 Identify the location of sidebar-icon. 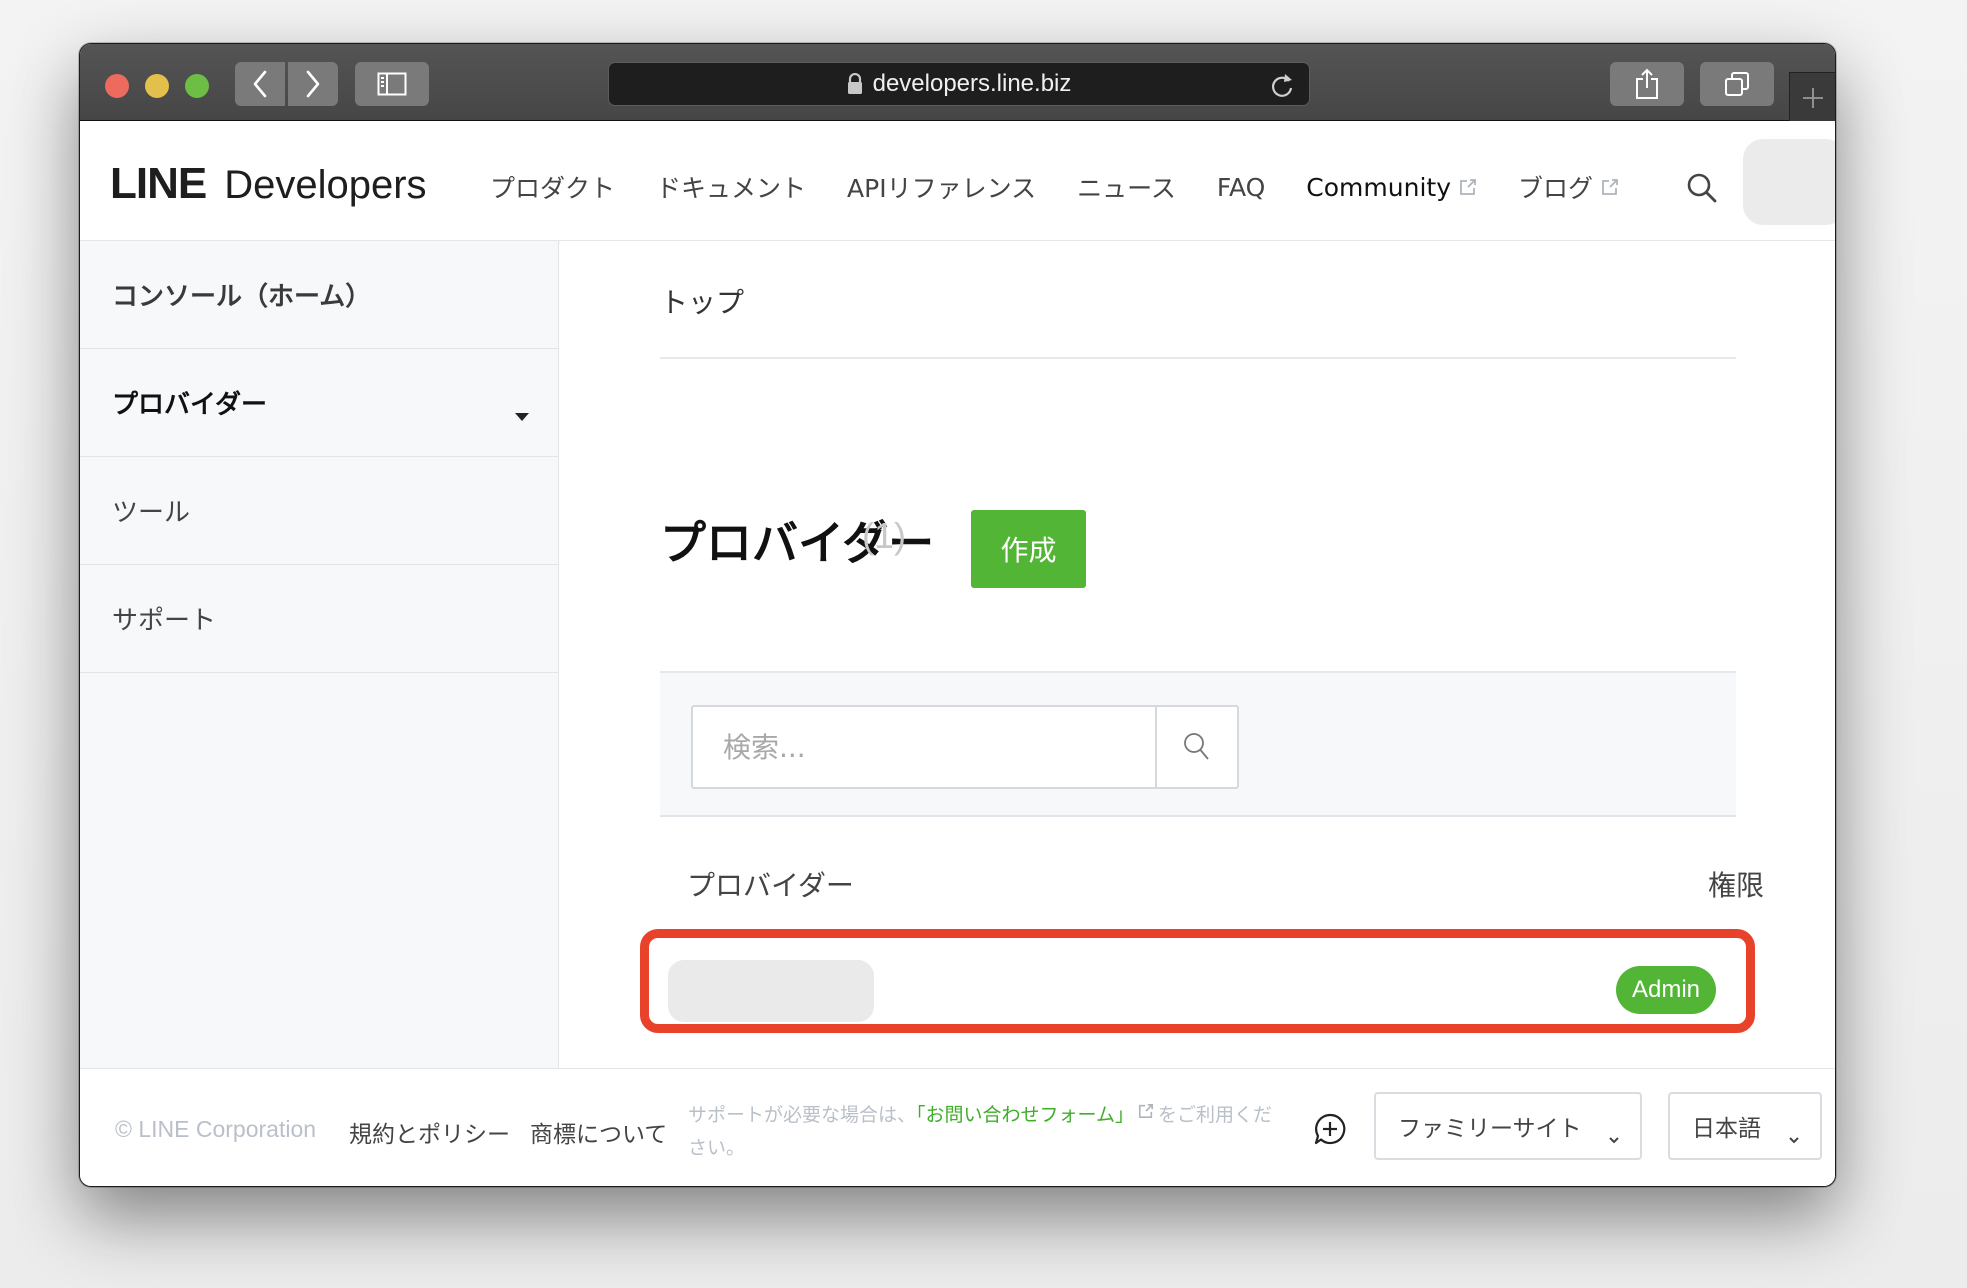
(392, 84).